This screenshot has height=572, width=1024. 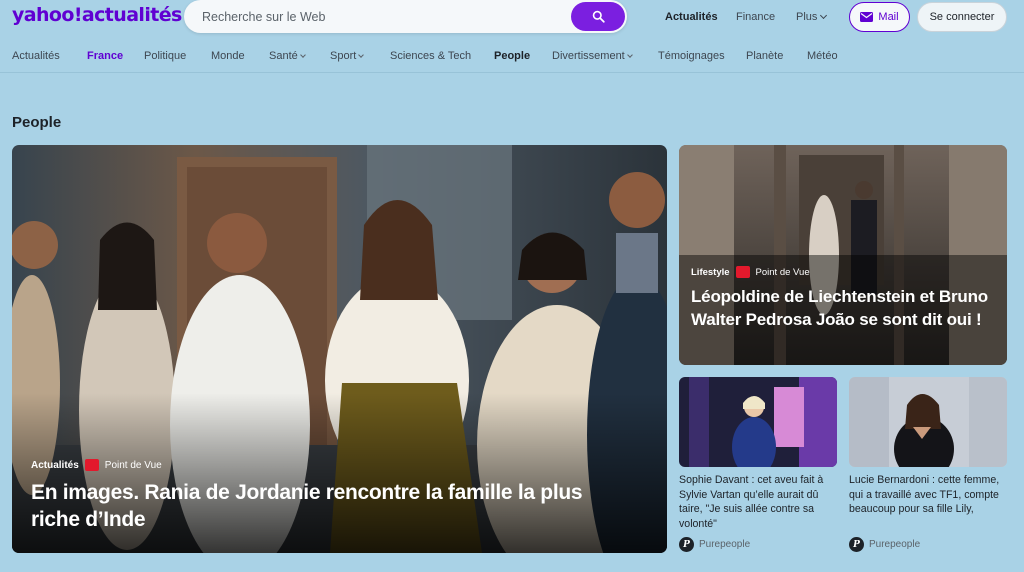 I want to click on small-article-2-source: P Purepeople, so click(x=884, y=544).